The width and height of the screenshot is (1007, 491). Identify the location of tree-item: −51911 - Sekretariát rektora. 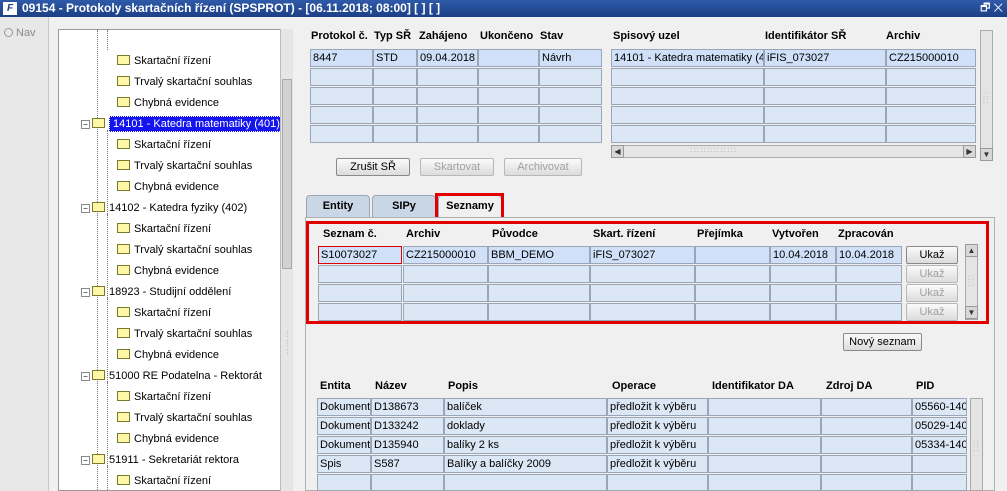
(160, 460).